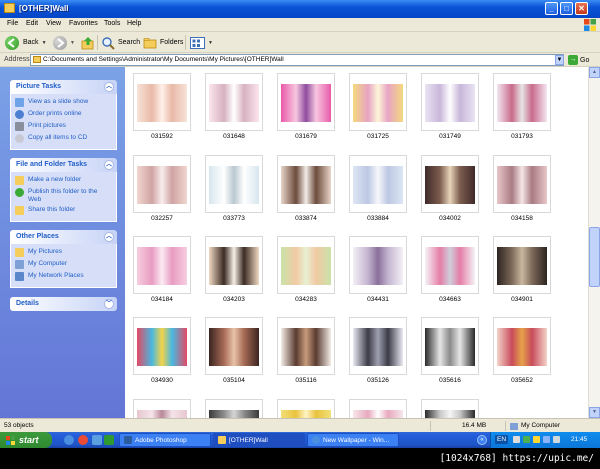  What do you see at coordinates (53, 23) in the screenshot?
I see `menu-view: View` at bounding box center [53, 23].